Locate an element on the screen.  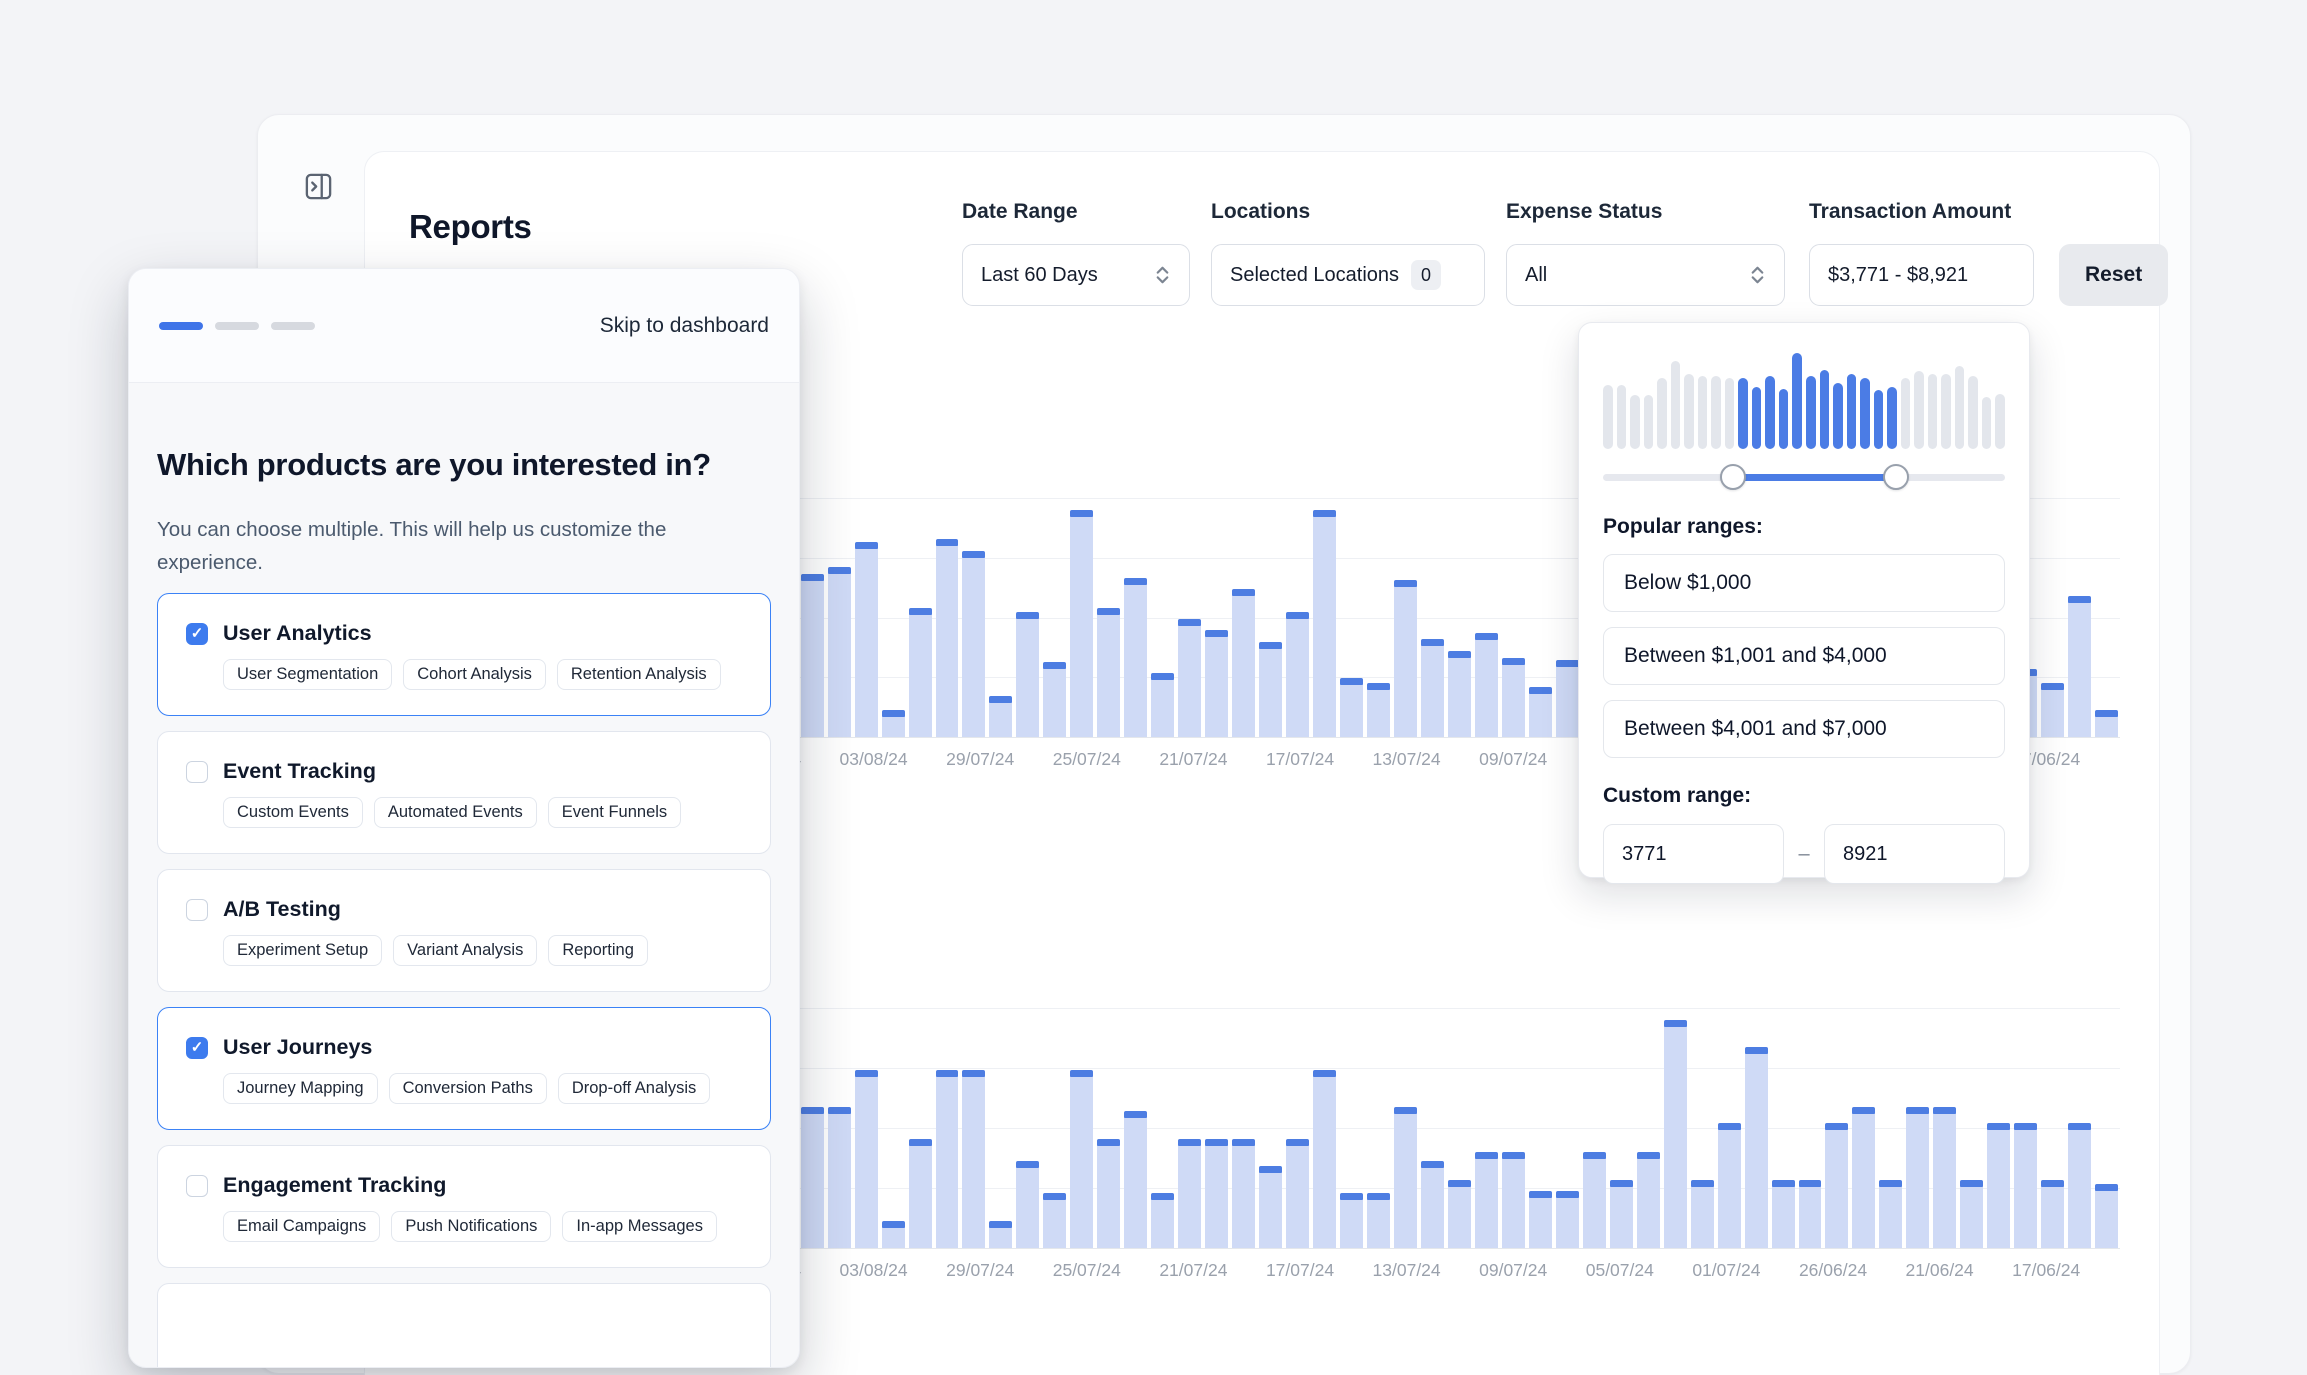
product-name: Event Tracking is located at coordinates (299, 771).